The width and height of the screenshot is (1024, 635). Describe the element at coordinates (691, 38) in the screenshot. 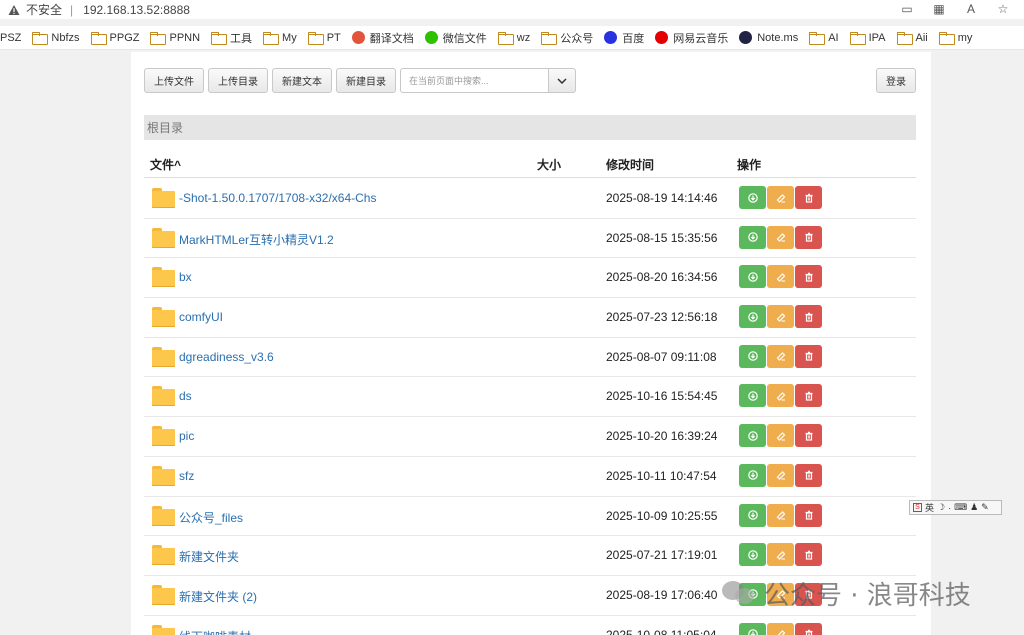

I see `bookmark-item: 网易云音乐` at that location.